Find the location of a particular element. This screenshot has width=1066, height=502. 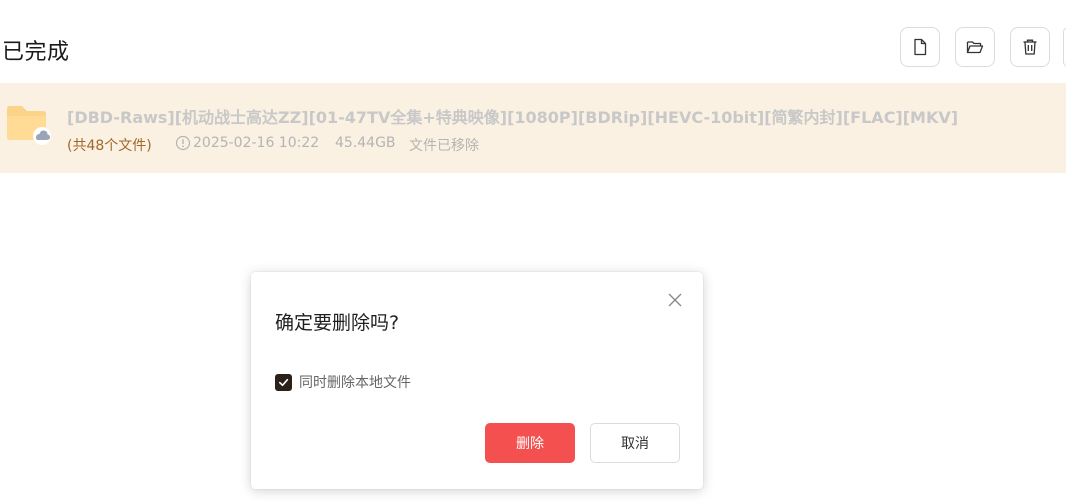

delete-local-files-checkbox is located at coordinates (283, 382).